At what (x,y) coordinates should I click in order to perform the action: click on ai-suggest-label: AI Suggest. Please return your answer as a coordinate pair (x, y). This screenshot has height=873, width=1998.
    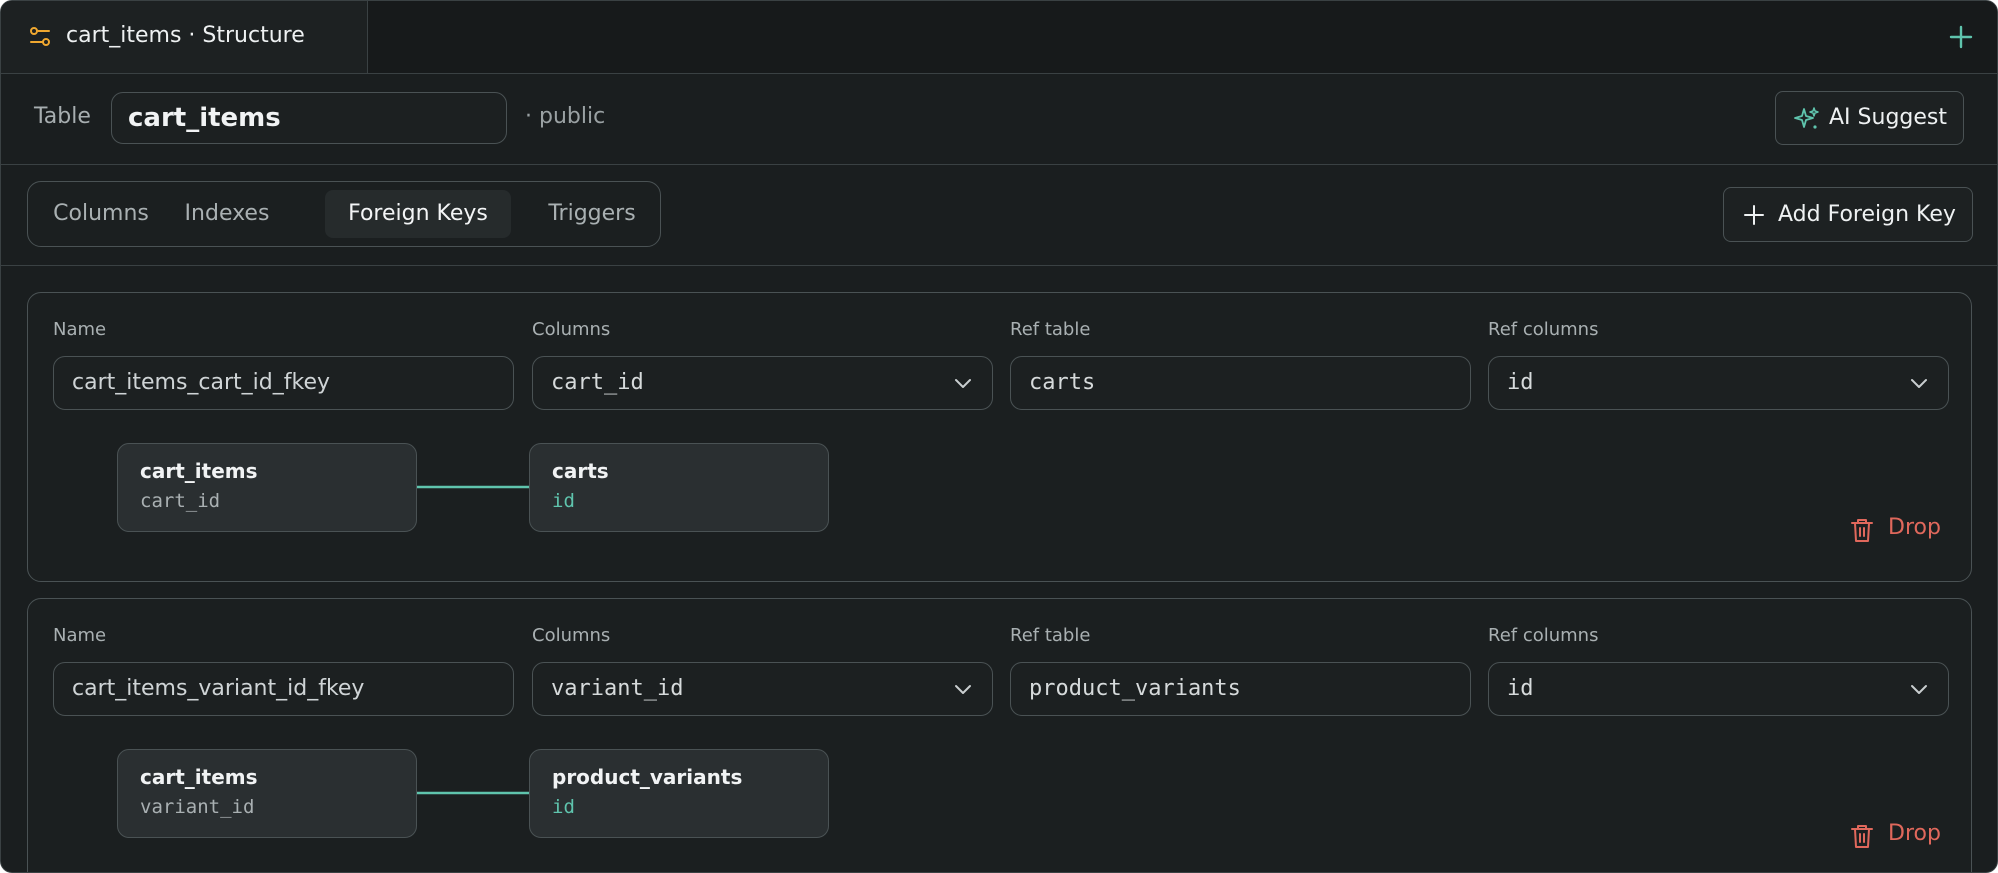
    Looking at the image, I should click on (1888, 117).